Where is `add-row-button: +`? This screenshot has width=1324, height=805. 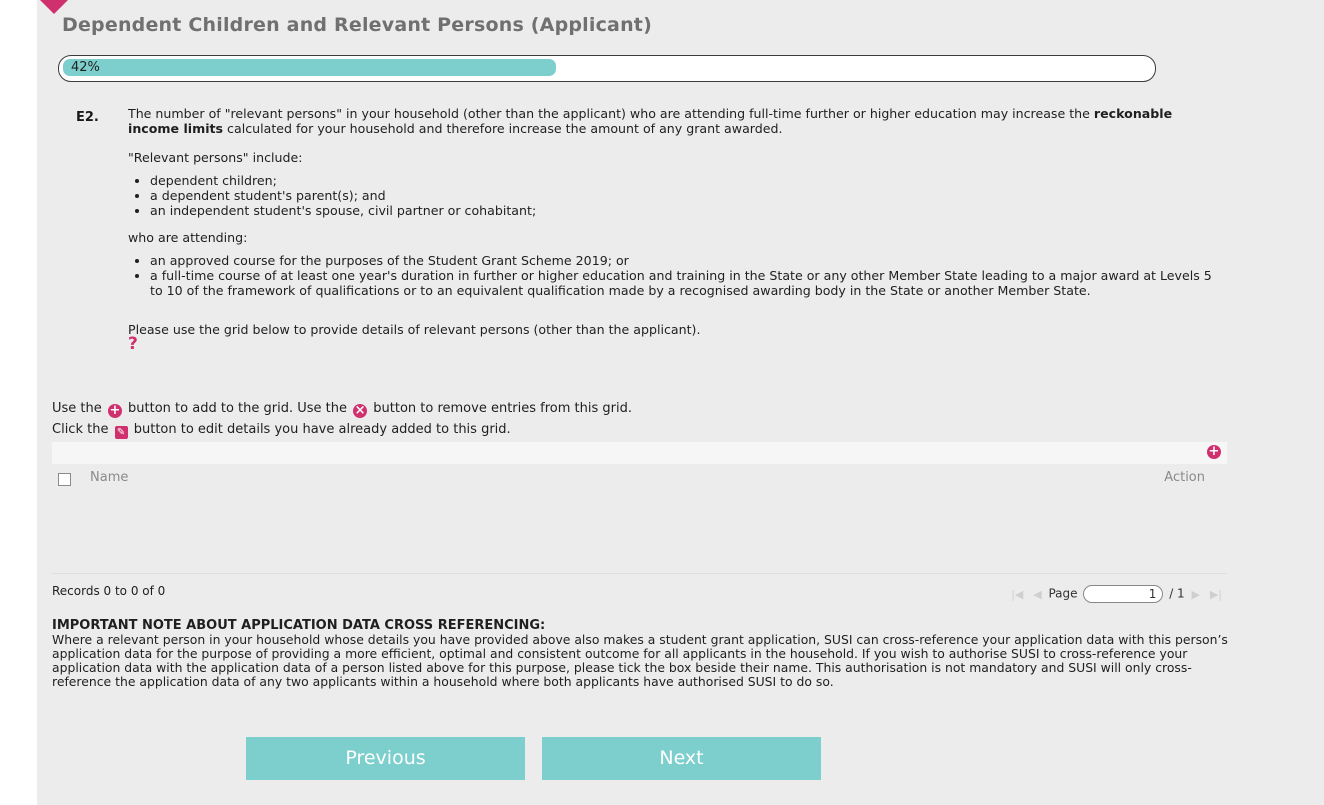
add-row-button: + is located at coordinates (1214, 452).